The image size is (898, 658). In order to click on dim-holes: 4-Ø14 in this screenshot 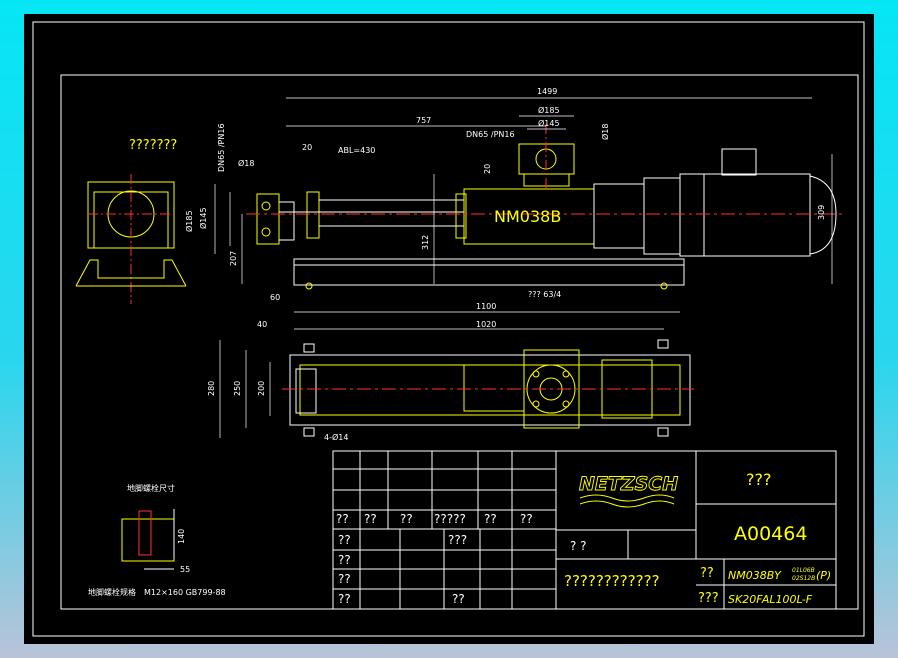, I will do `click(336, 437)`.